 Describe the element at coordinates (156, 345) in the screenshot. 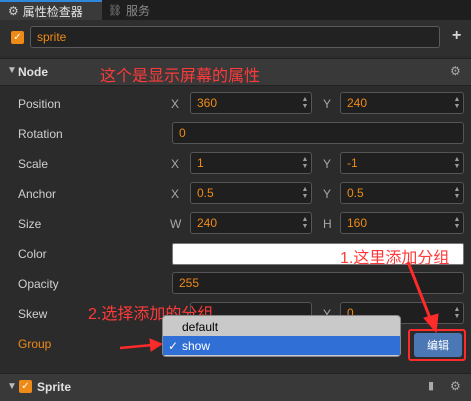

I see `arrow-to-dropdown-head` at that location.